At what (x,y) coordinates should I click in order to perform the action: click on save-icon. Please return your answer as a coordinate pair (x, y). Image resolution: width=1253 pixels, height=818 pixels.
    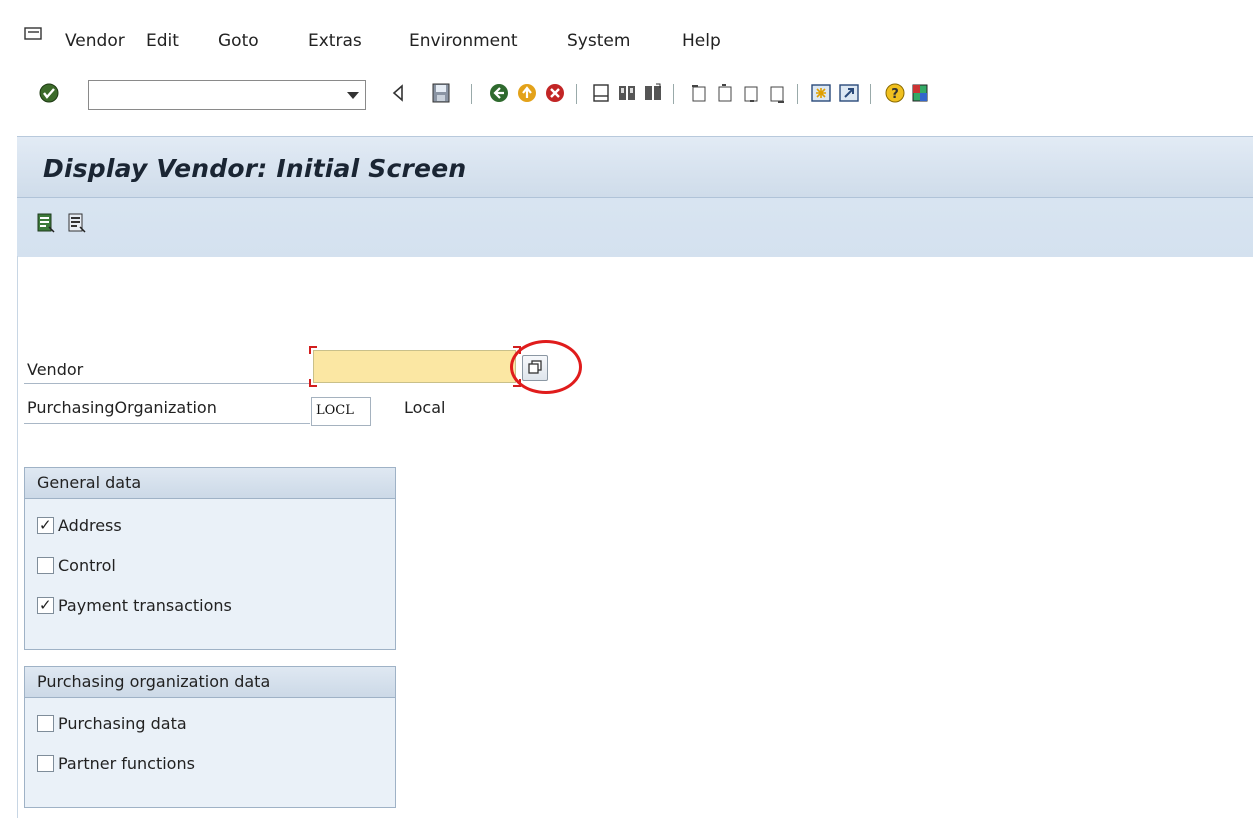
    Looking at the image, I should click on (441, 93).